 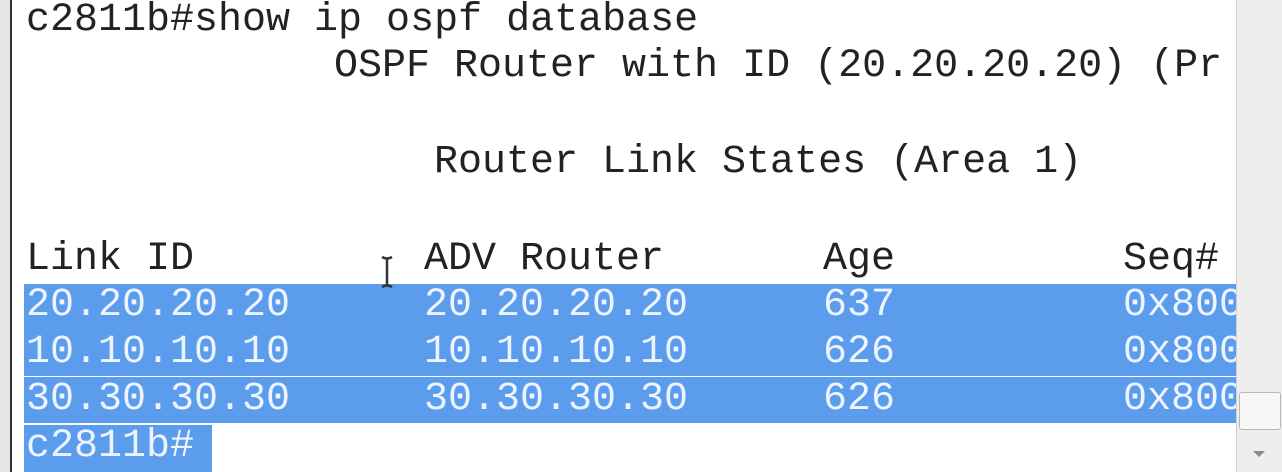 I want to click on table-row: 10.10.10.10 10.10.10.10 626 0x800, so click(x=631, y=353).